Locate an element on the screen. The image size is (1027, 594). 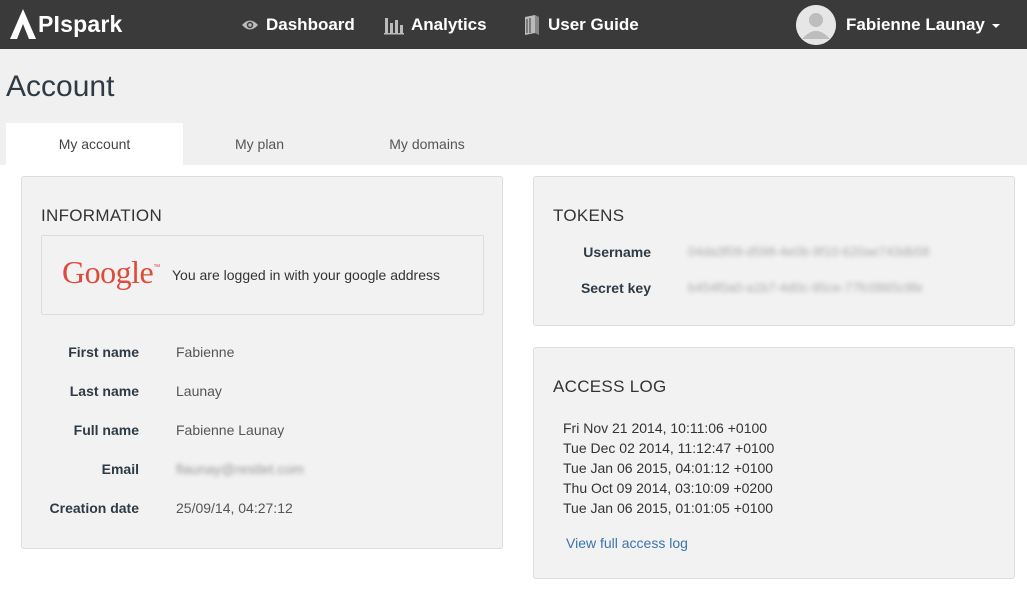
access-log-entry: Thu Oct 09 2014, 03:10:09 +0200 is located at coordinates (668, 488).